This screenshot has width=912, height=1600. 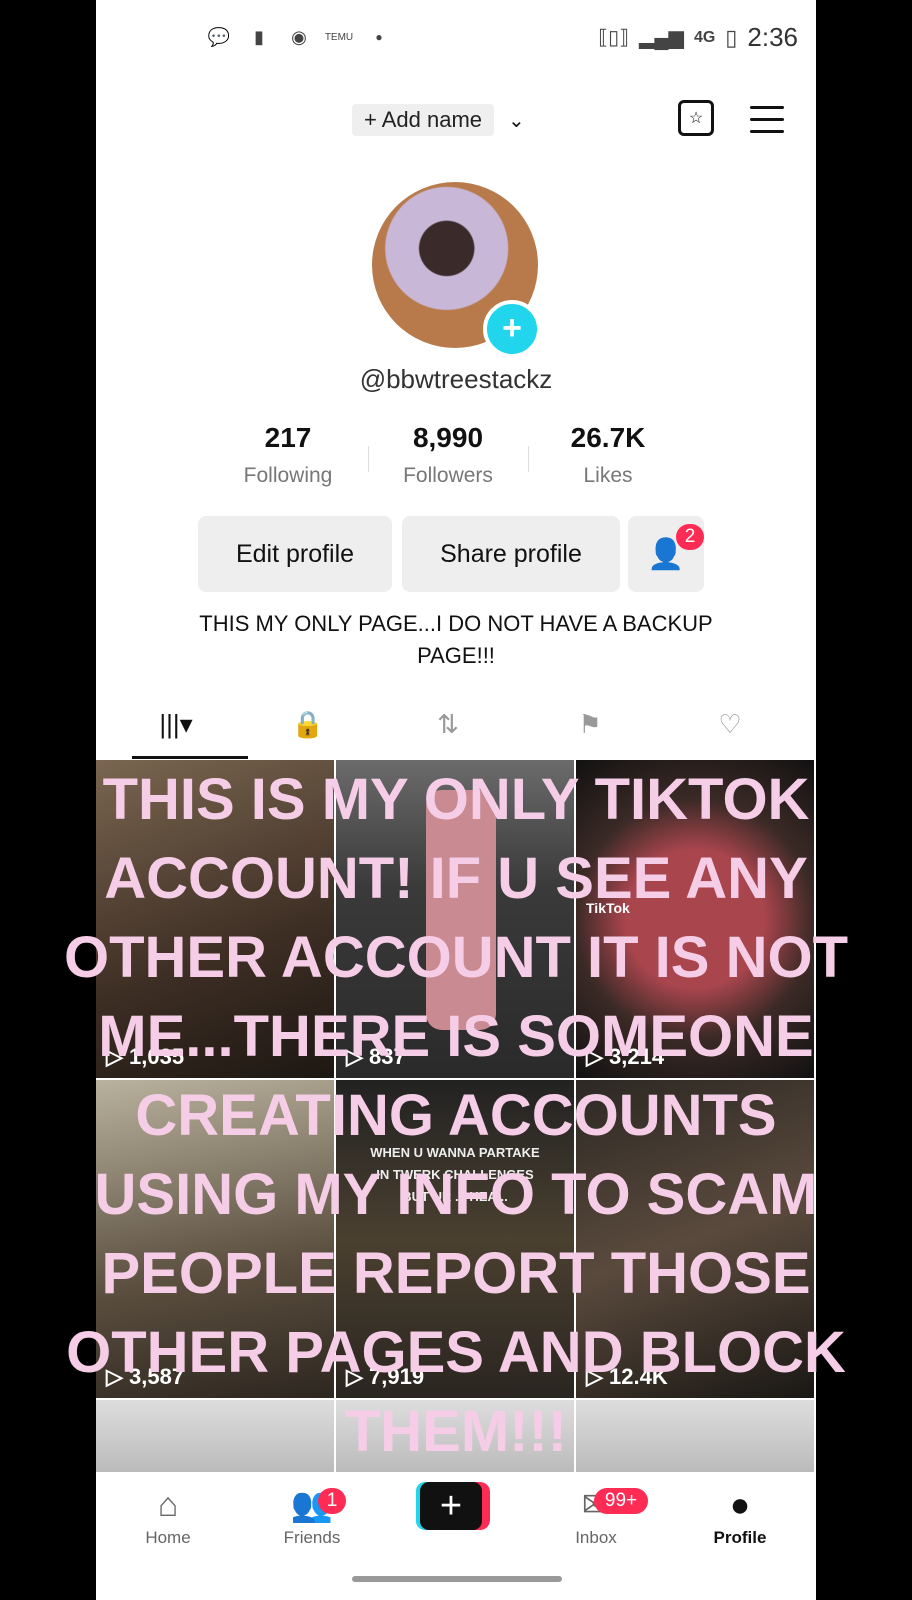 What do you see at coordinates (661, 38) in the screenshot?
I see `signal-icon: ▂▄▆` at bounding box center [661, 38].